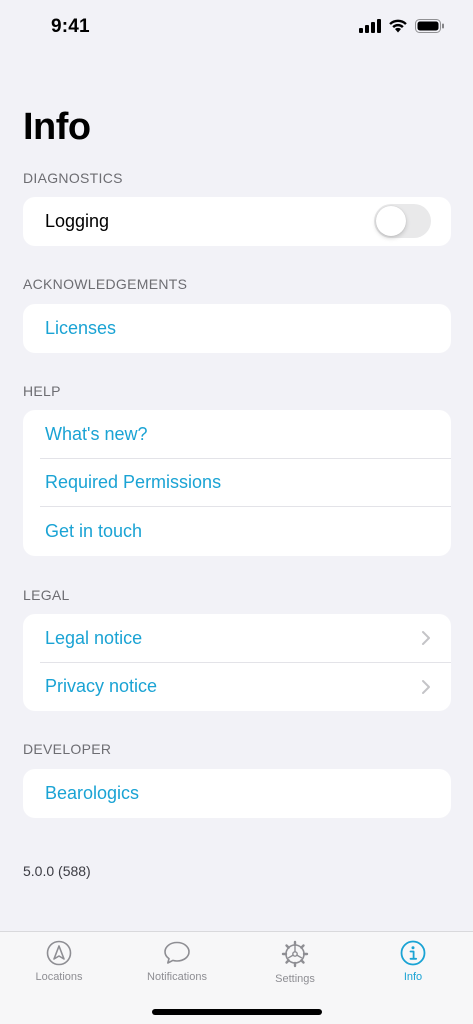 The width and height of the screenshot is (473, 1024). I want to click on licenses-label: Licenses, so click(81, 327).